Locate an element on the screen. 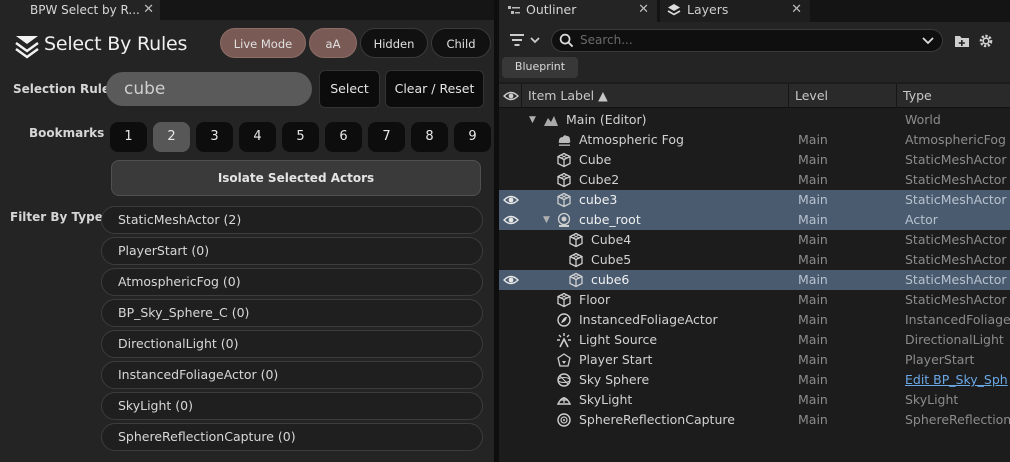 This screenshot has height=462, width=1010. bookmark-1-button: 1 is located at coordinates (128, 137).